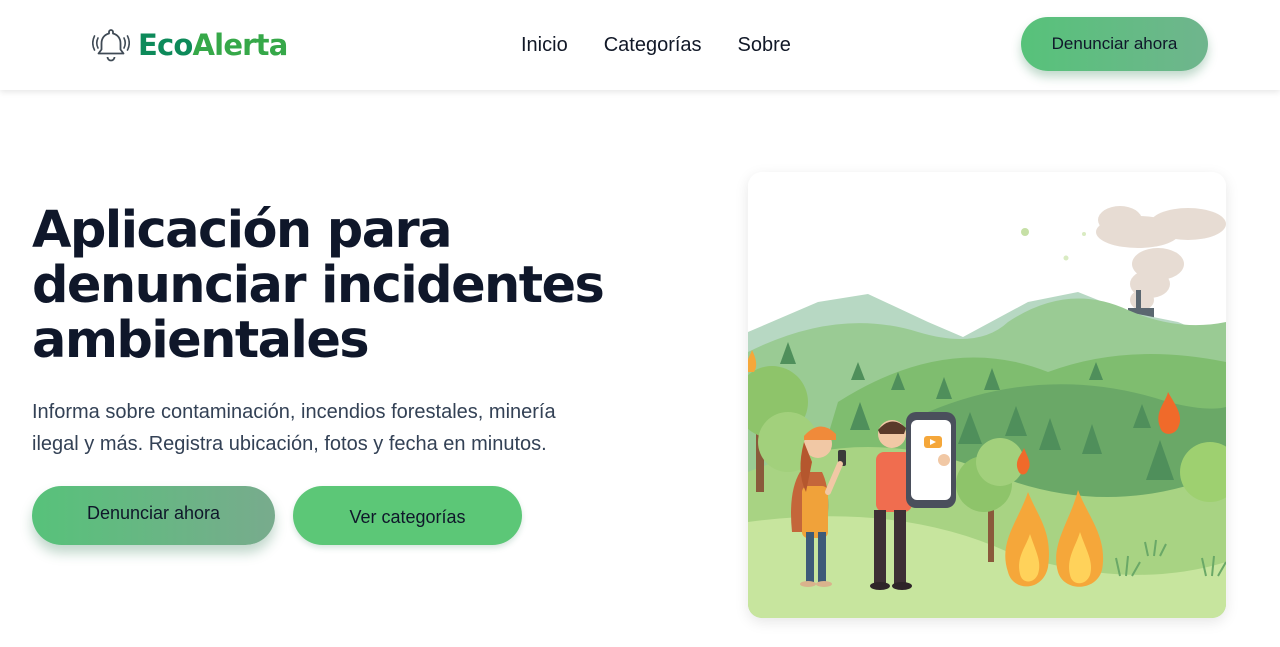  Describe the element at coordinates (111, 45) in the screenshot. I see `bell-alert-icon` at that location.